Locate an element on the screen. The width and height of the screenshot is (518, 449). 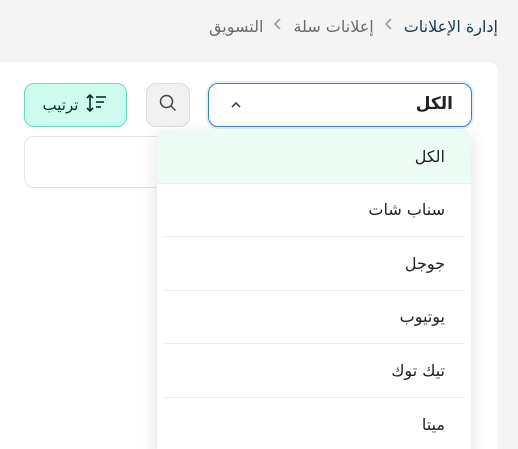
sort-label: ترتيب is located at coordinates (60, 105).